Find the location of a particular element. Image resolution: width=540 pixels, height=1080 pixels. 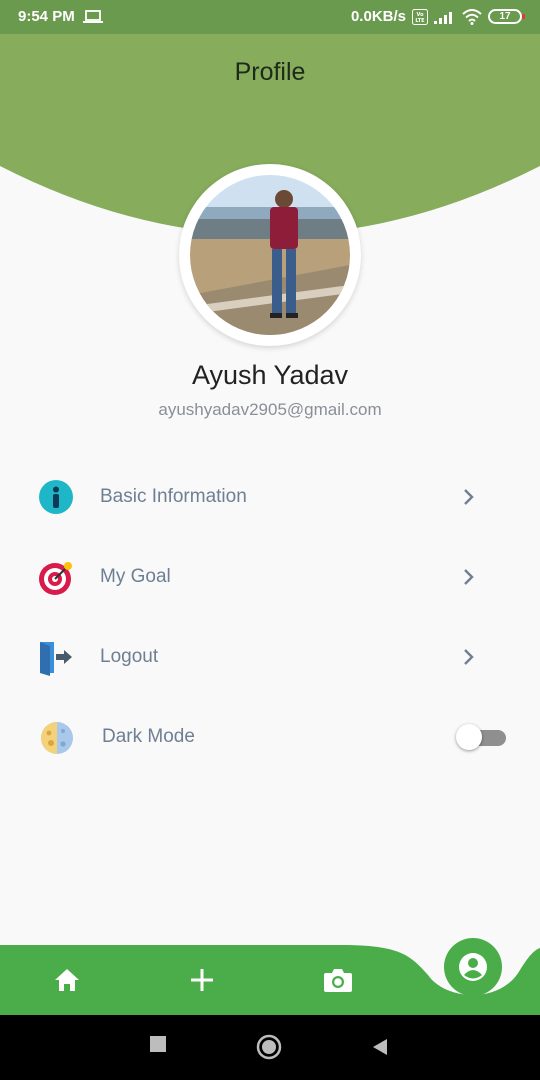

nav-camera is located at coordinates (338, 980).